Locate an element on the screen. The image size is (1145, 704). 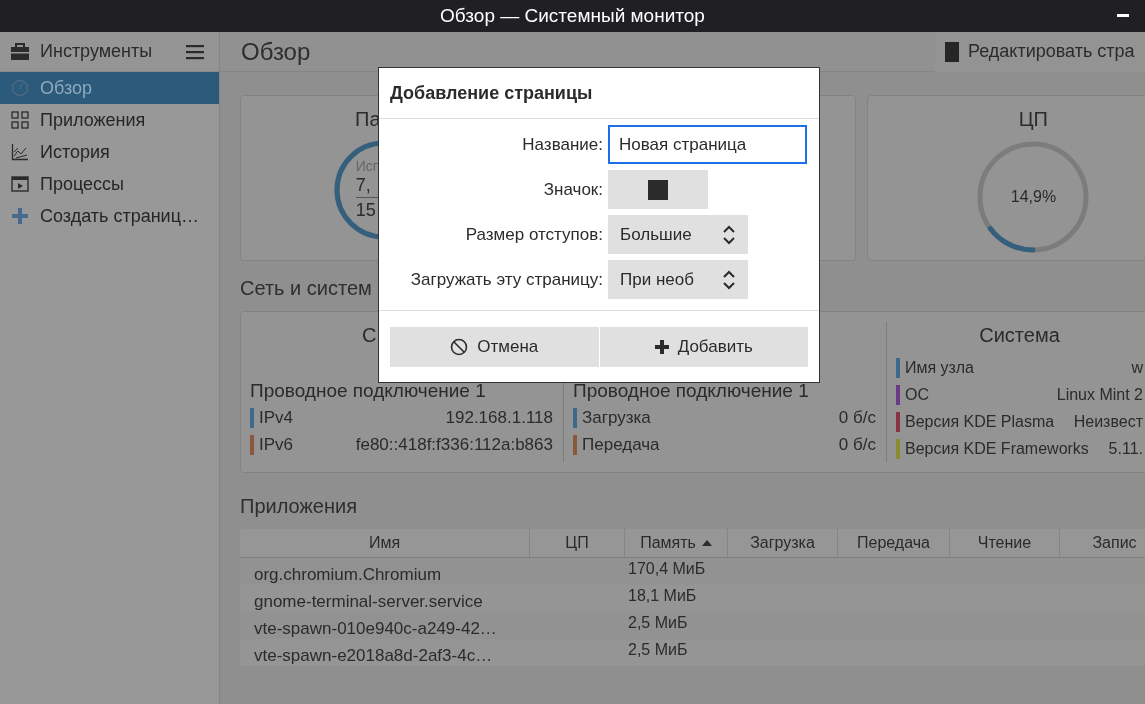
sort-arrow-icon is located at coordinates (706, 543).